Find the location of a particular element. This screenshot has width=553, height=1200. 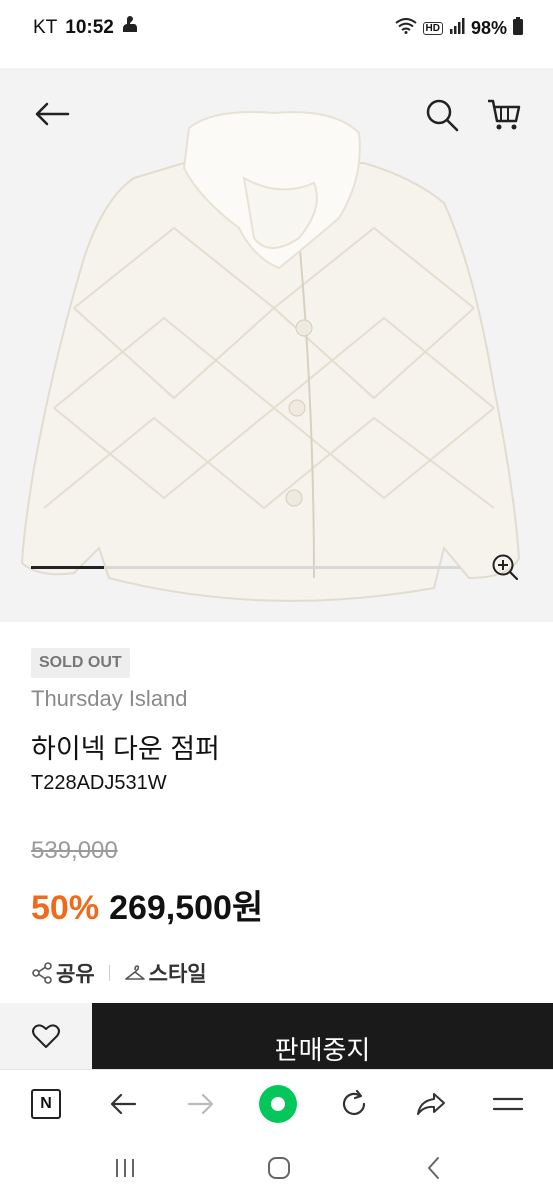

product-model-code: T228ADJ531W is located at coordinates (99, 783).